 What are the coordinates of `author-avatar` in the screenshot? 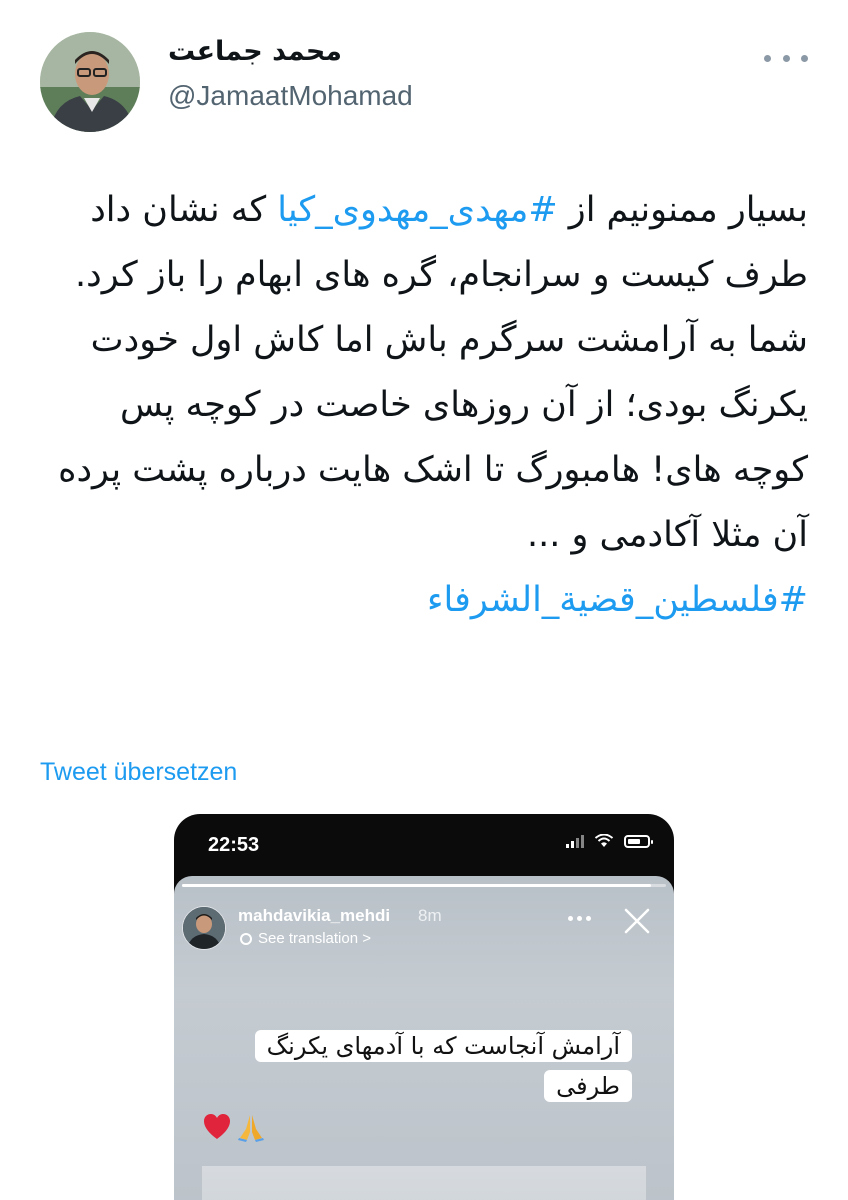 It's located at (90, 82).